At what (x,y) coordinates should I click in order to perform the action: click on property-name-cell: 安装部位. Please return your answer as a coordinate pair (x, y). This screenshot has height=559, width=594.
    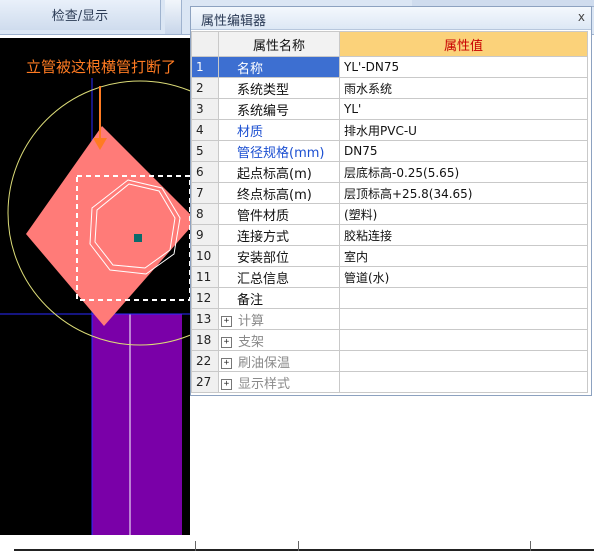
    Looking at the image, I should click on (279, 256).